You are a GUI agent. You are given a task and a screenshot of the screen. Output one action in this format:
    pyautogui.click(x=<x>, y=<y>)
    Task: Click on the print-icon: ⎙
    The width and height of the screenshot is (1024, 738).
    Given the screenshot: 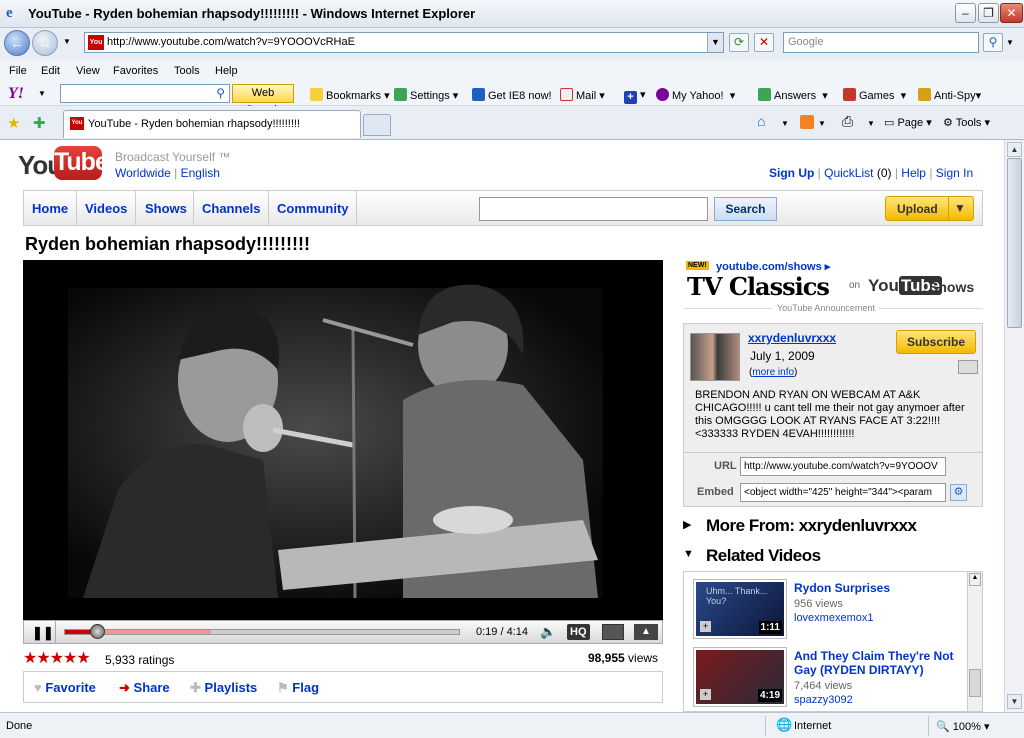 What is the action you would take?
    pyautogui.click(x=847, y=121)
    